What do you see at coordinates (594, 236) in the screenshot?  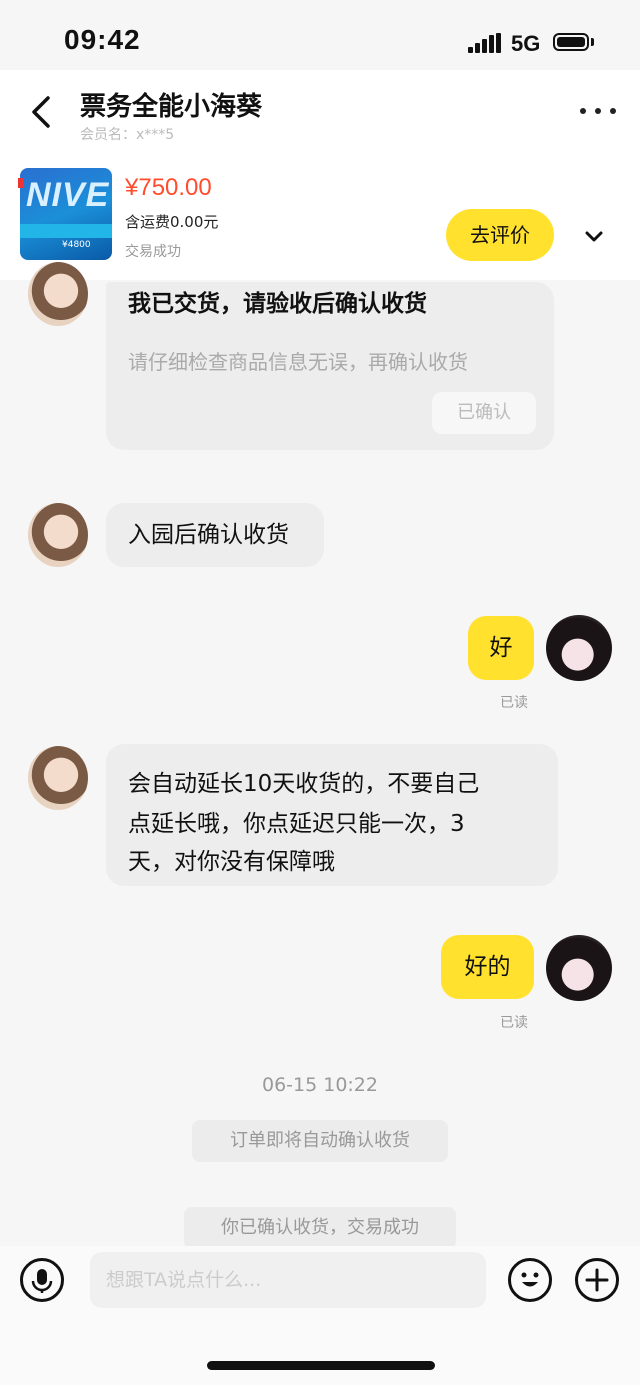 I see `chevron-down-icon` at bounding box center [594, 236].